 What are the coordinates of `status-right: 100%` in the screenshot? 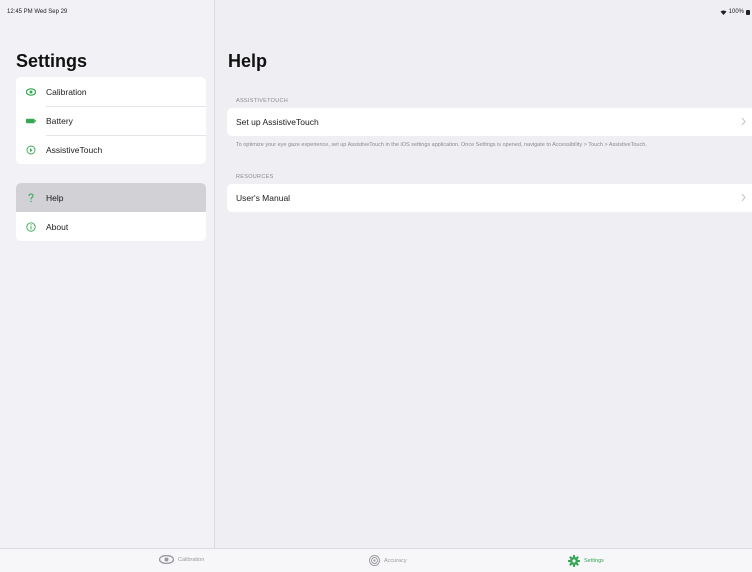 It's located at (735, 12).